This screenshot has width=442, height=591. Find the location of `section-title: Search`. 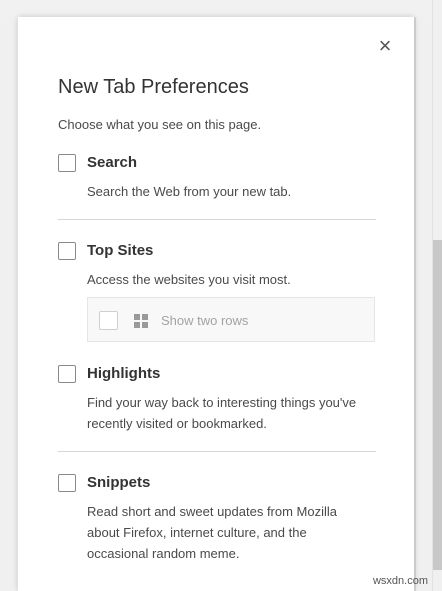

section-title: Search is located at coordinates (112, 163).